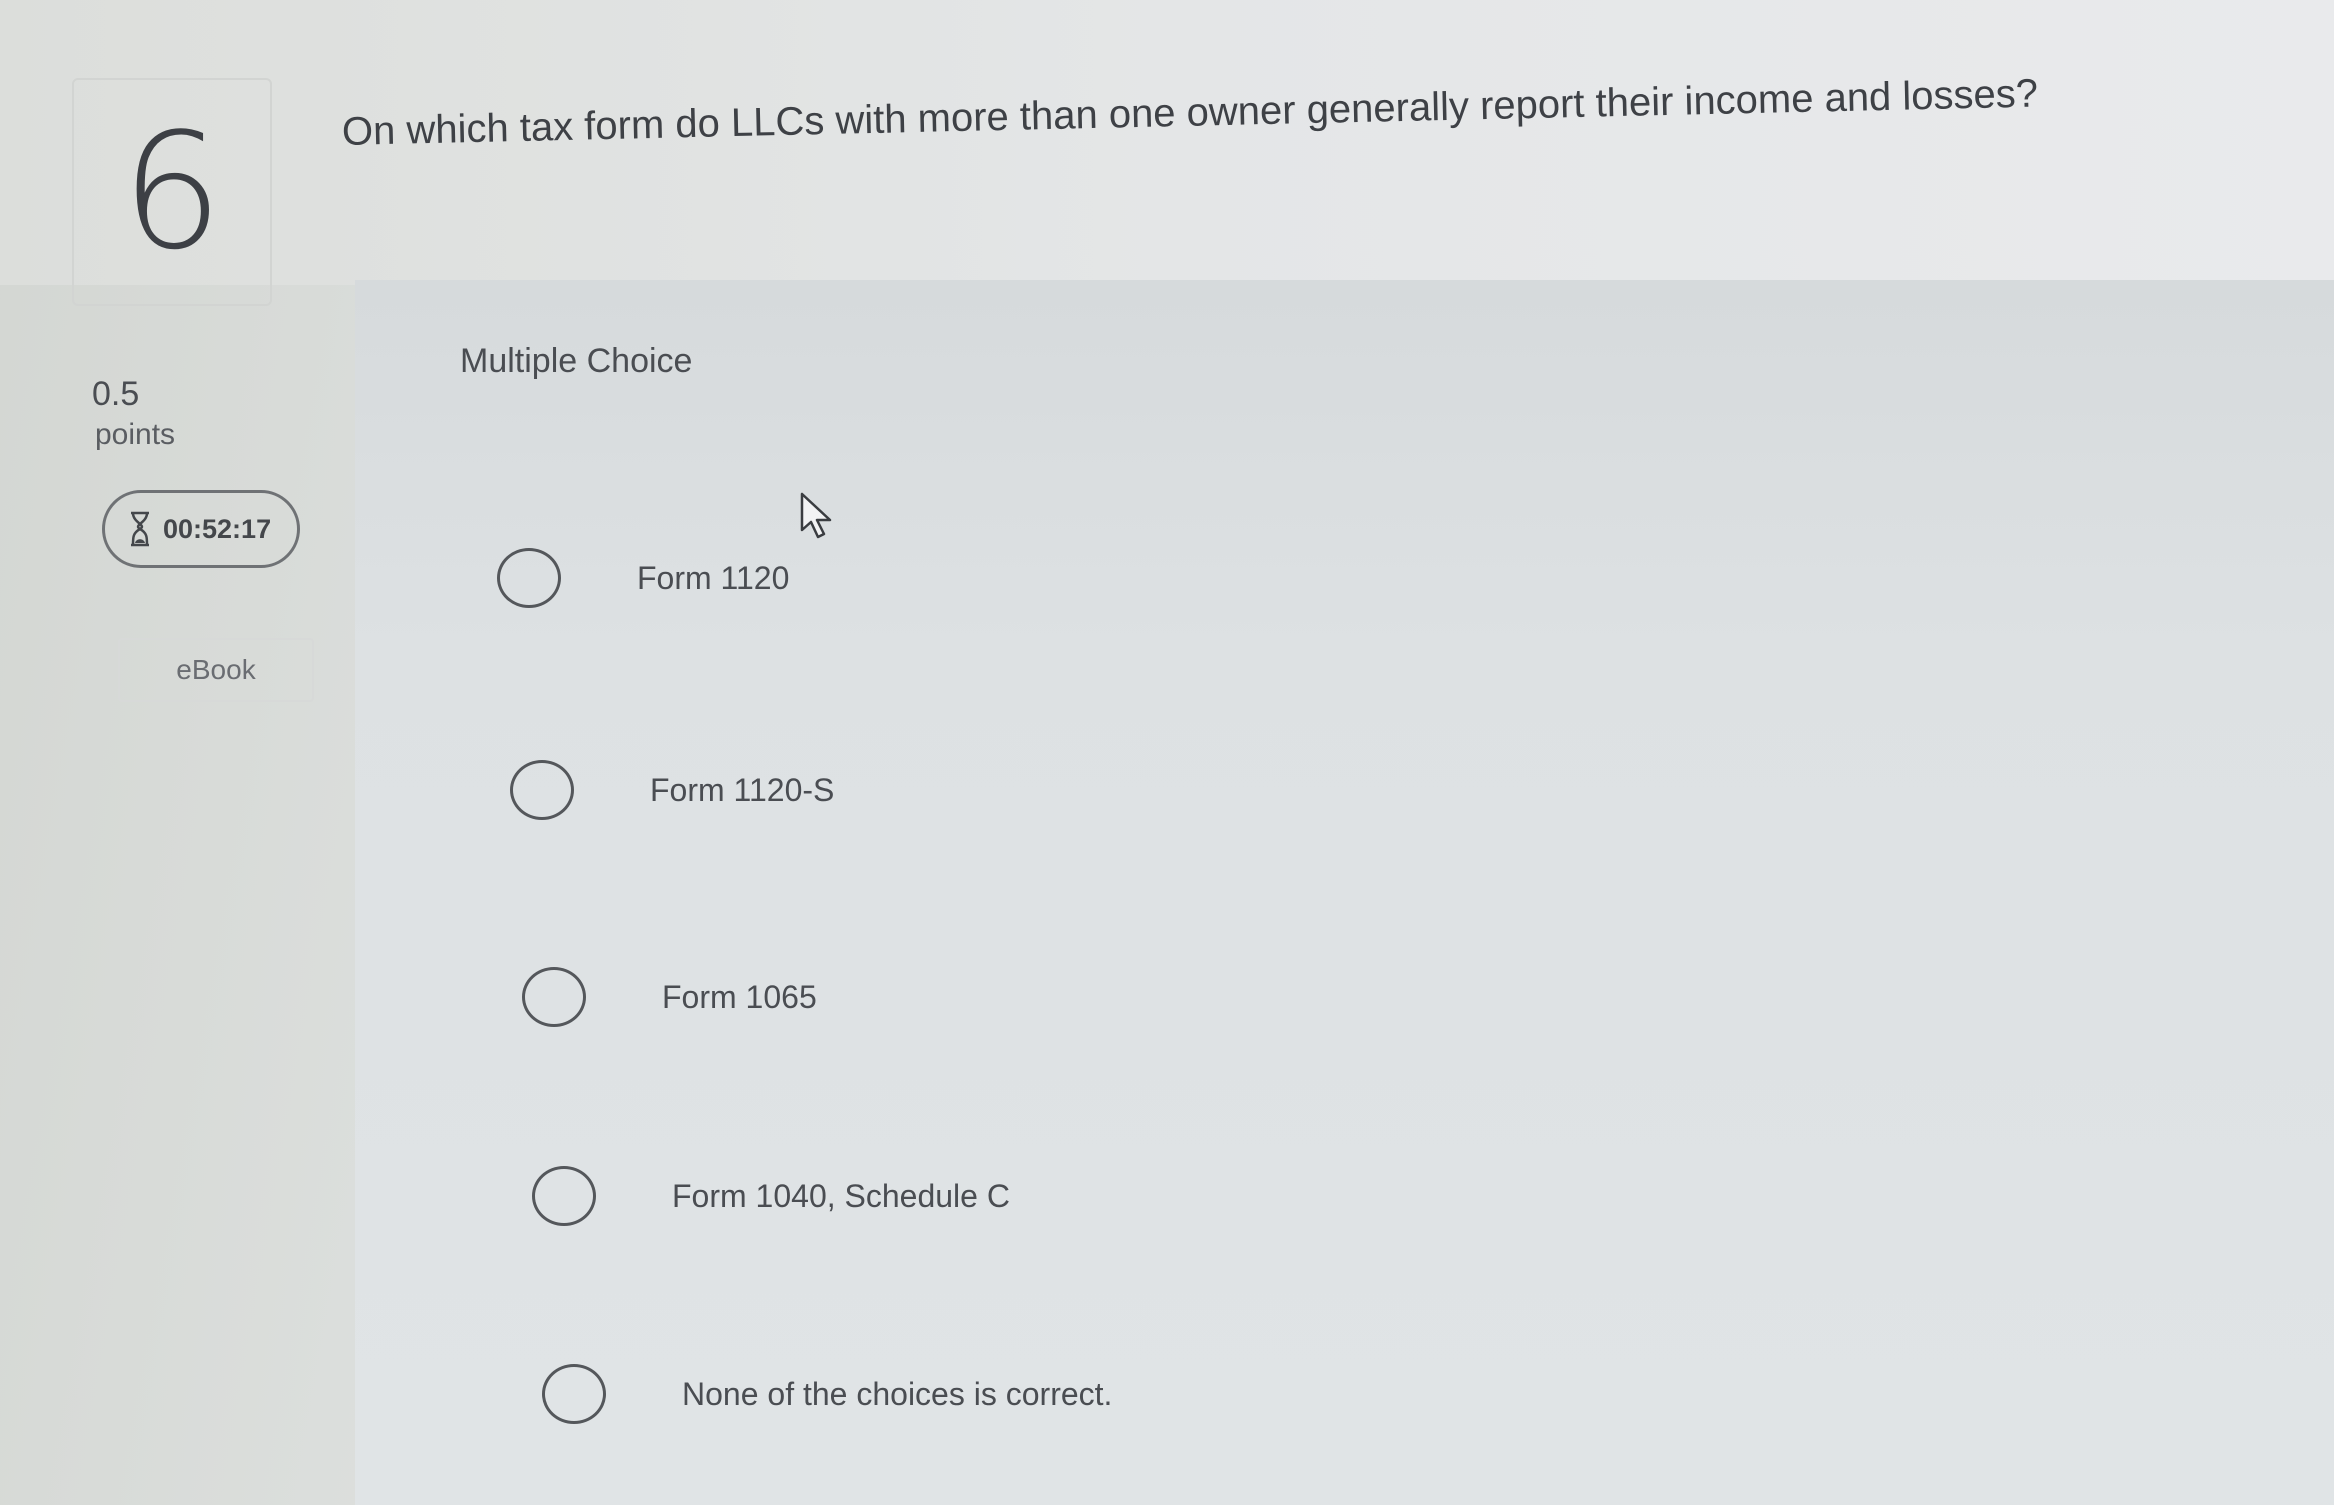 Image resolution: width=2334 pixels, height=1505 pixels. I want to click on answer-option: Form 1120-S, so click(672, 790).